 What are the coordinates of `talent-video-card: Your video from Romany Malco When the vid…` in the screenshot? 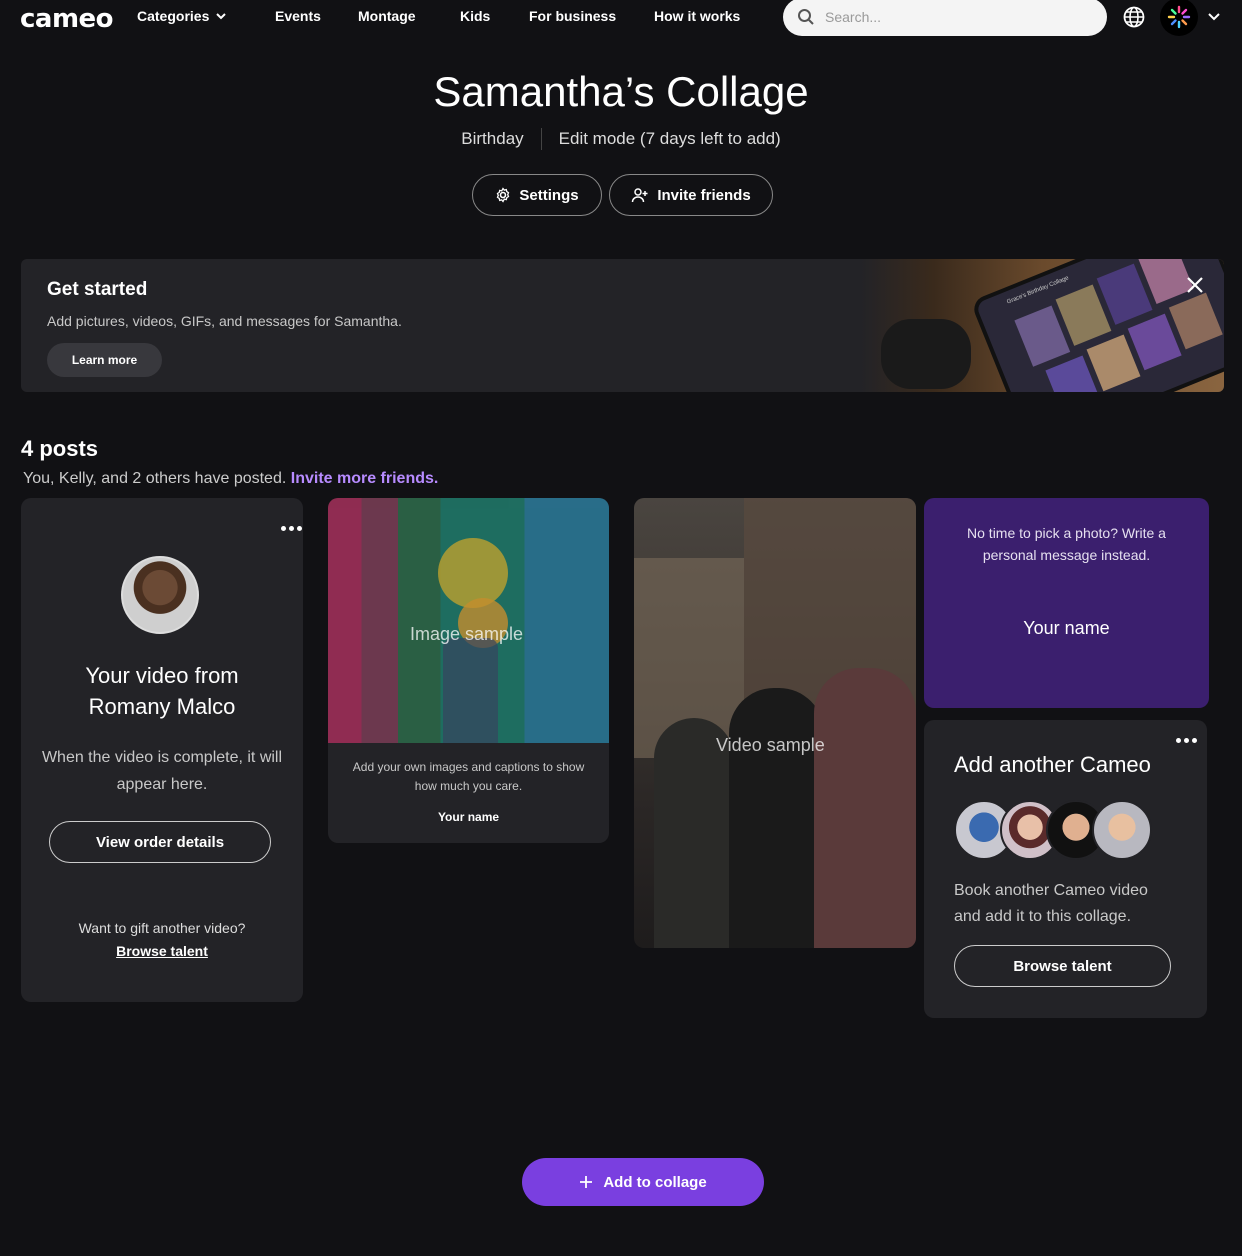 It's located at (162, 750).